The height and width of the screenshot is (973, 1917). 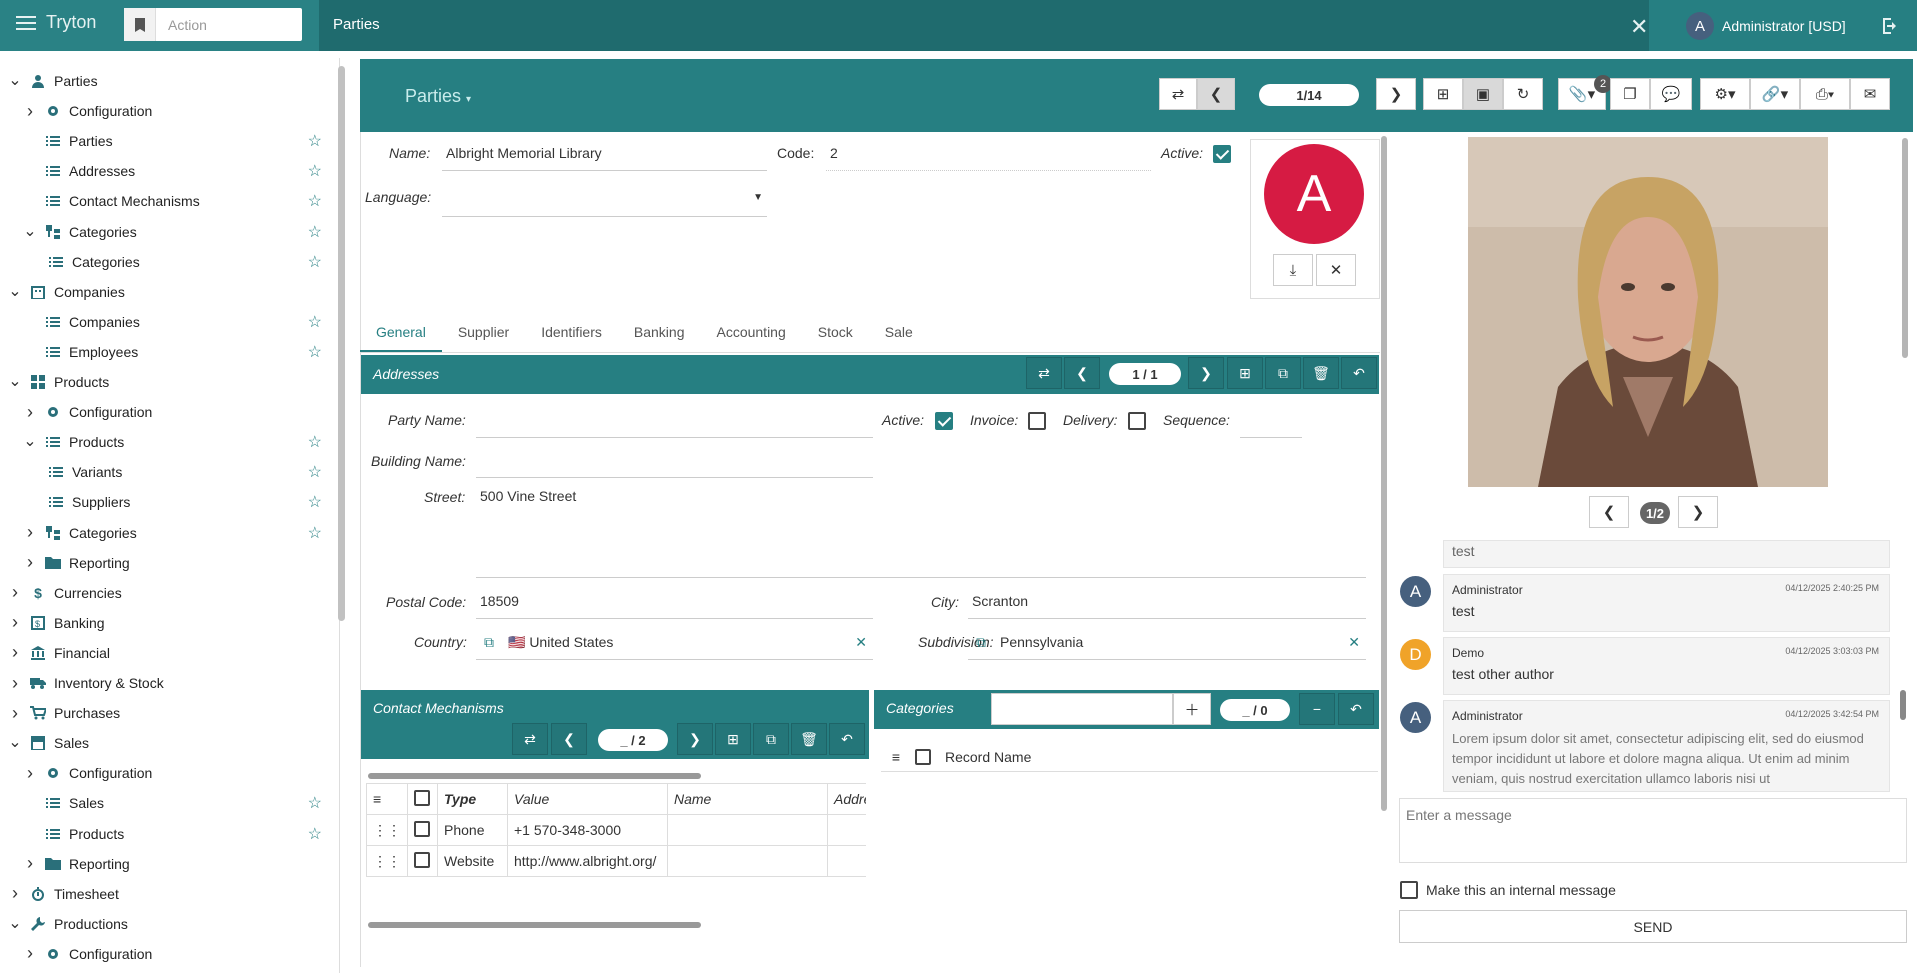 What do you see at coordinates (1523, 94) in the screenshot?
I see `reload-button: ↻` at bounding box center [1523, 94].